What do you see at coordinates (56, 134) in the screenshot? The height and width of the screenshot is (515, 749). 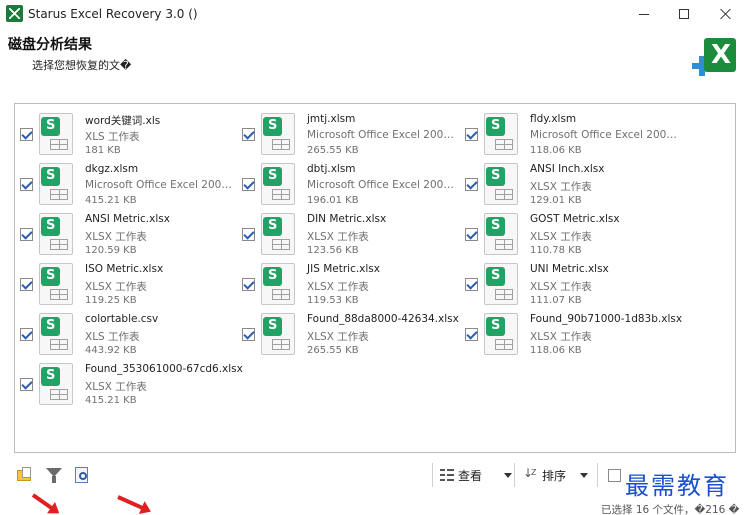 I see `excel-xls-file-icon` at bounding box center [56, 134].